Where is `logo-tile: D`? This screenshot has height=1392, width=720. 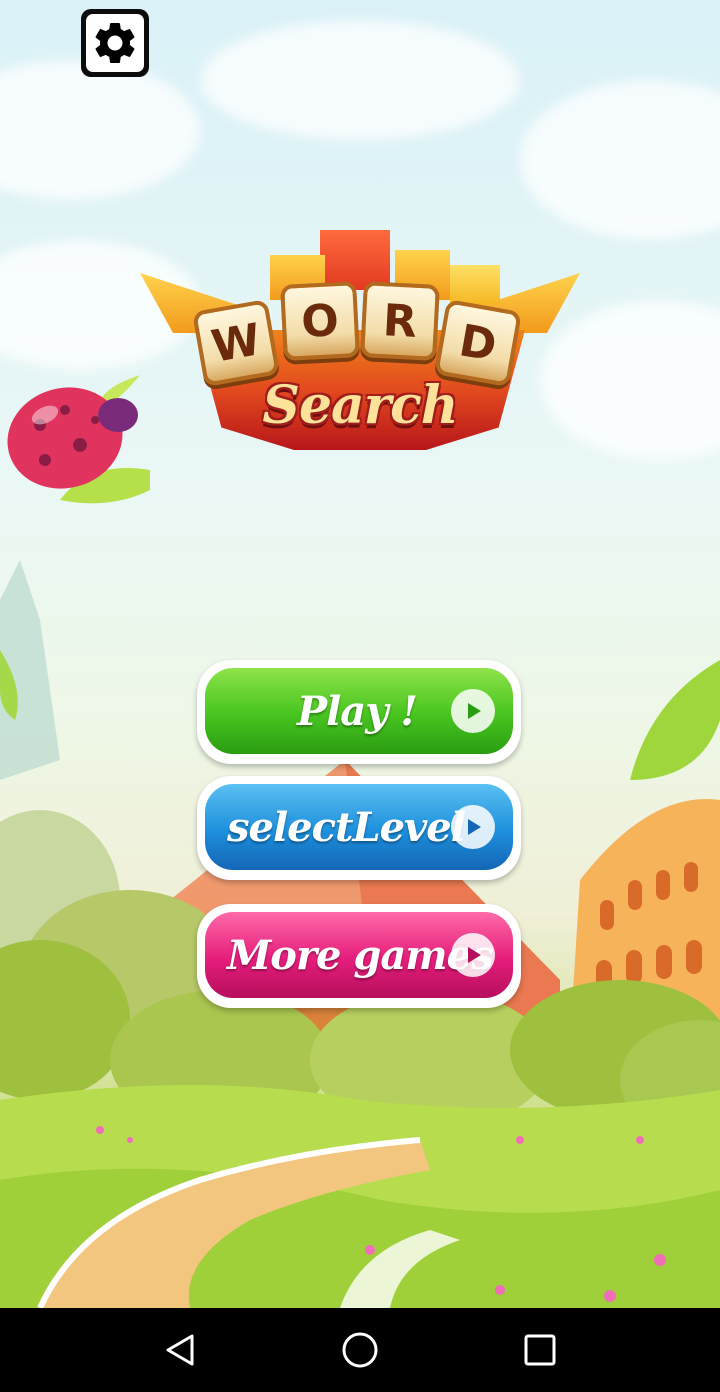 logo-tile: D is located at coordinates (478, 343).